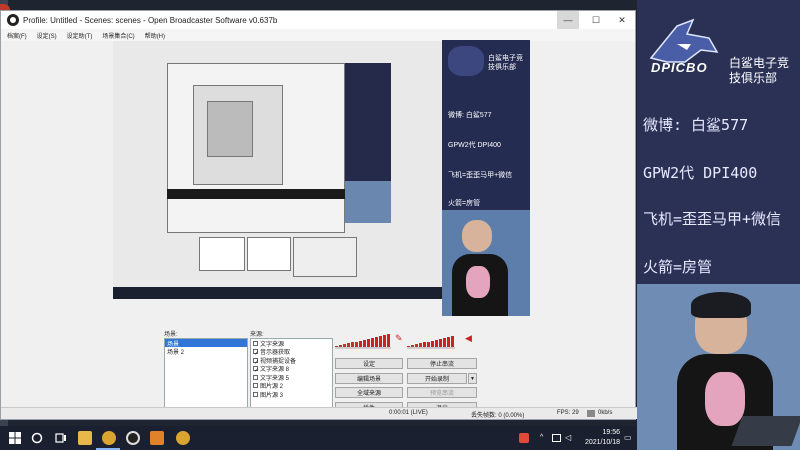 This screenshot has width=800, height=450. Describe the element at coordinates (269, 254) in the screenshot. I see `nested-source-list` at that location.